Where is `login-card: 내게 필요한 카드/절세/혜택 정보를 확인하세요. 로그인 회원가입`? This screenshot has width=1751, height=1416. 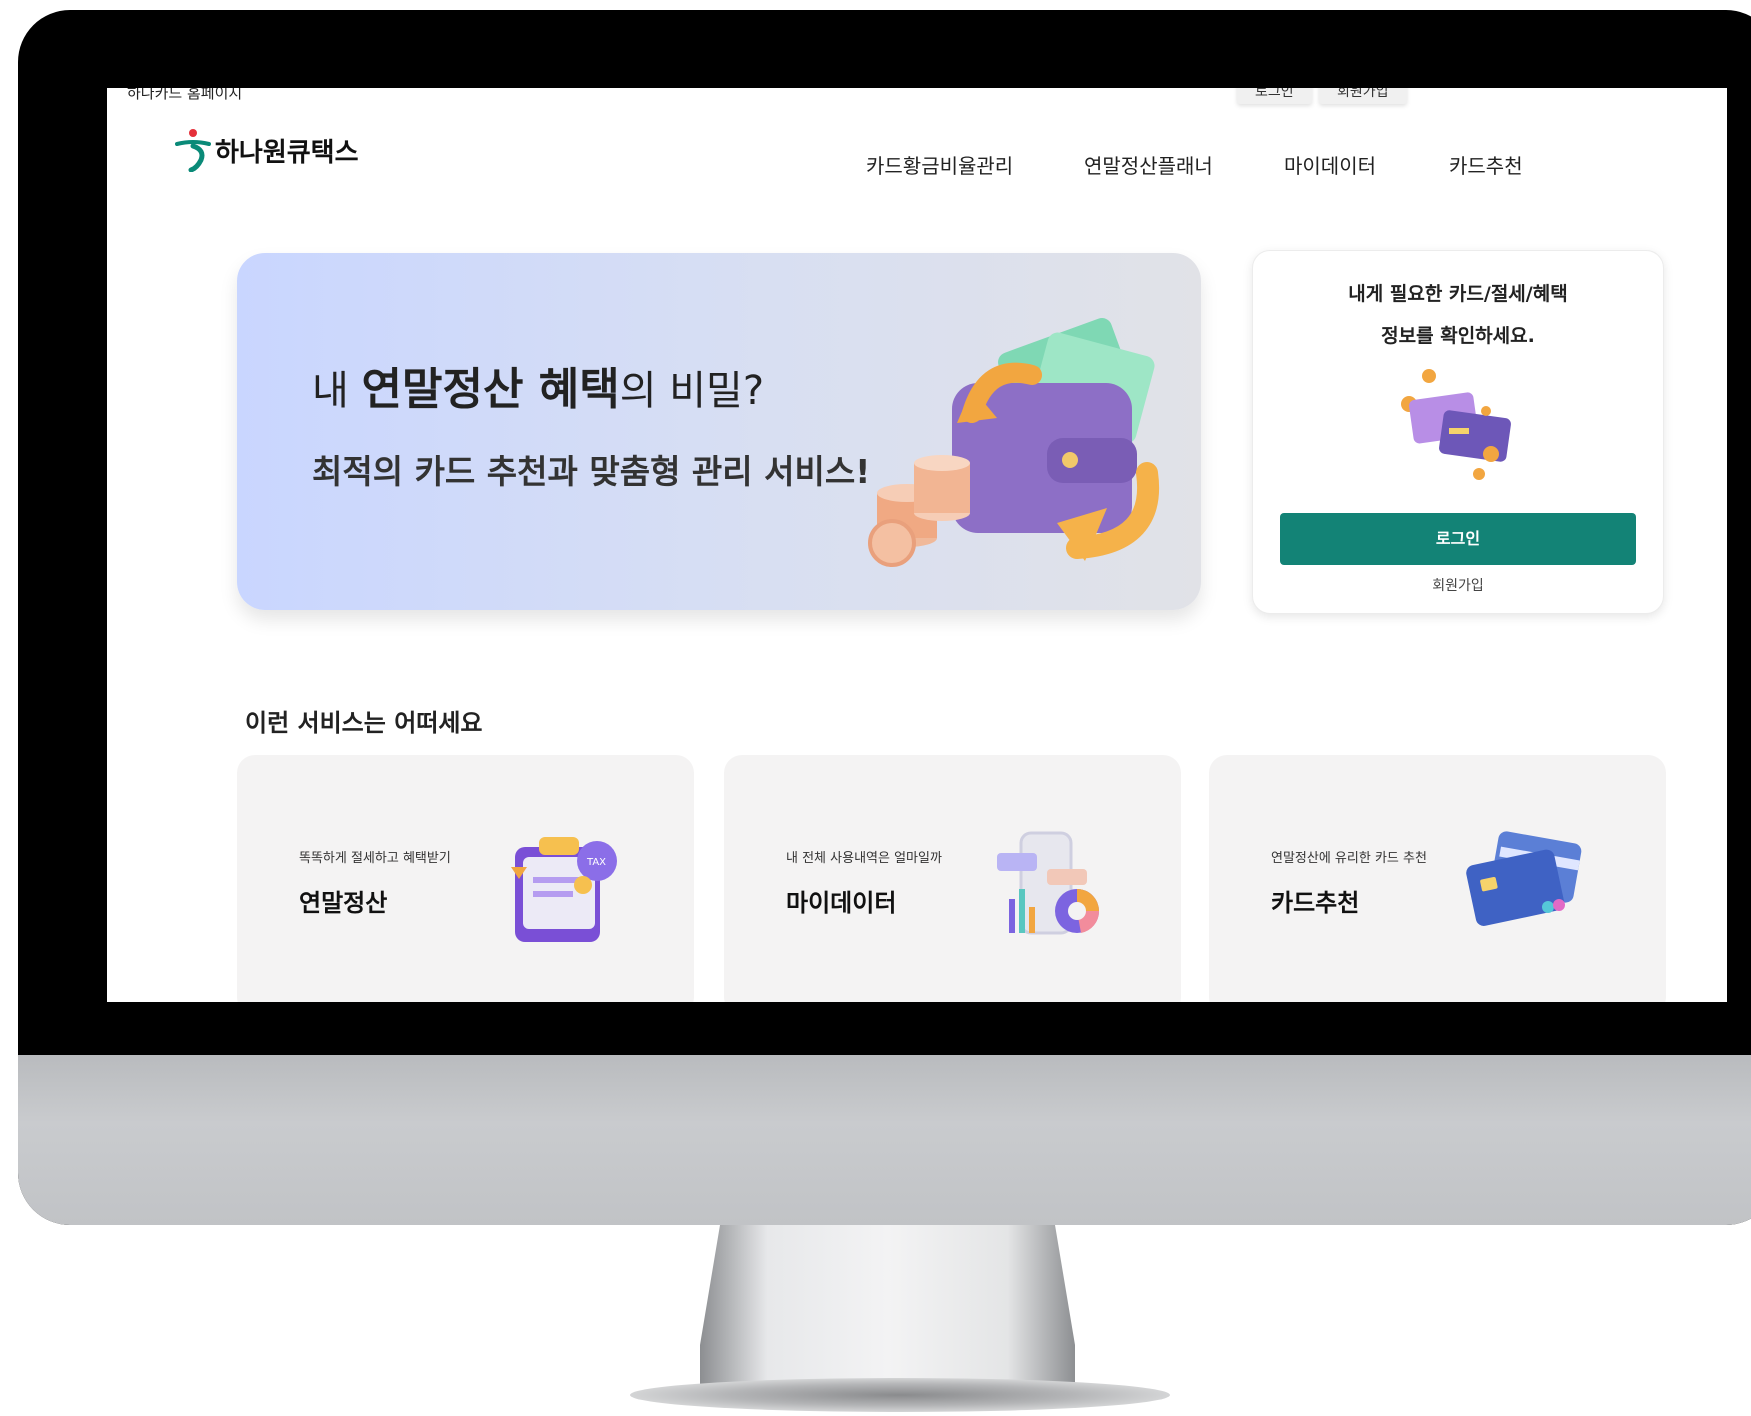
login-card: 내게 필요한 카드/절세/혜택 정보를 확인하세요. 로그인 회원가입 is located at coordinates (1458, 432).